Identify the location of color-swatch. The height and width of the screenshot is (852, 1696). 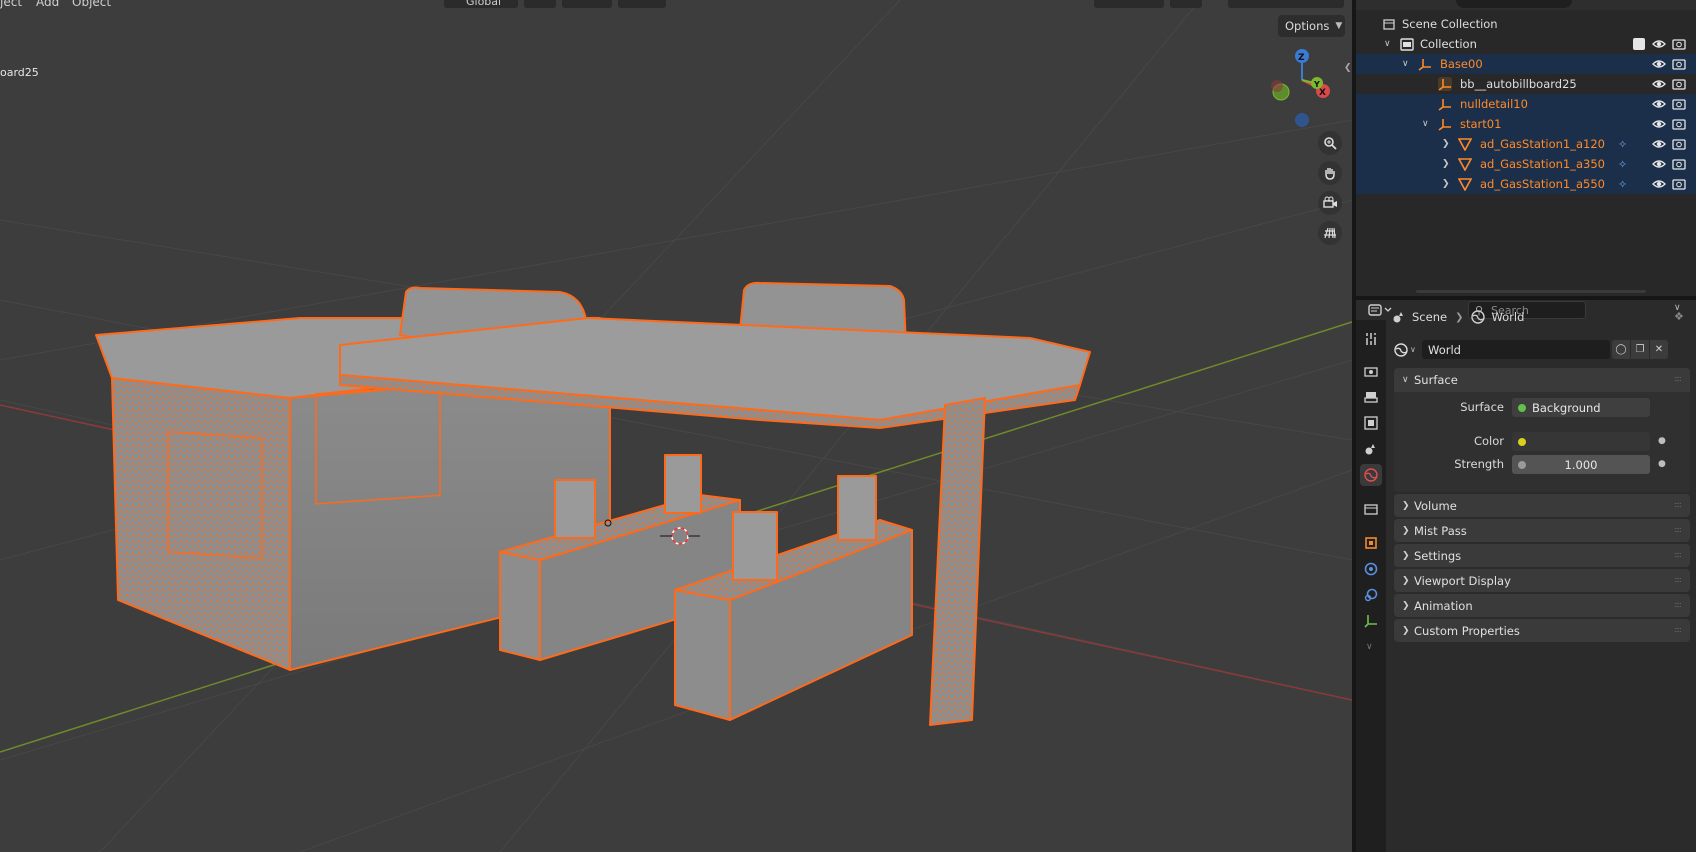
(1581, 441).